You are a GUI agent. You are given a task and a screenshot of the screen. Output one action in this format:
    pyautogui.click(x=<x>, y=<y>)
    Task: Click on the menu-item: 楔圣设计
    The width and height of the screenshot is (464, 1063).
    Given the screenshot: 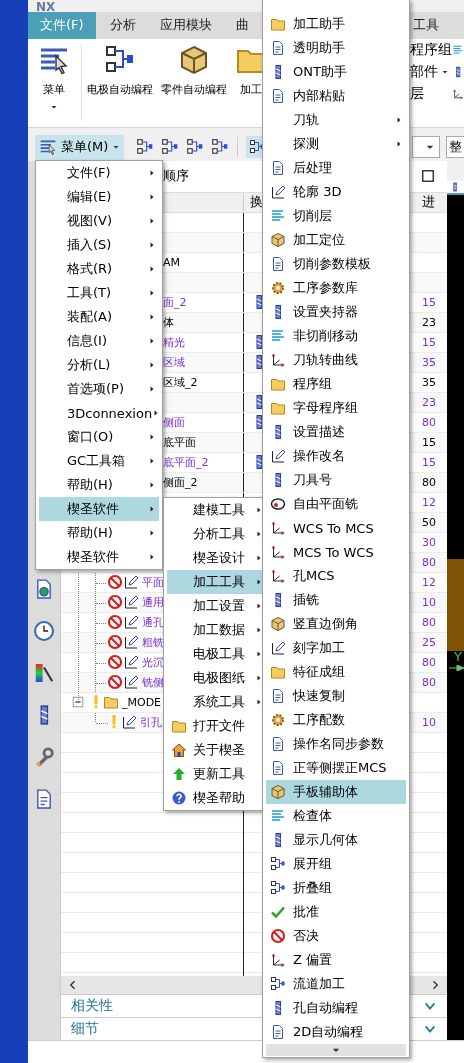 What is the action you would take?
    pyautogui.click(x=216, y=558)
    